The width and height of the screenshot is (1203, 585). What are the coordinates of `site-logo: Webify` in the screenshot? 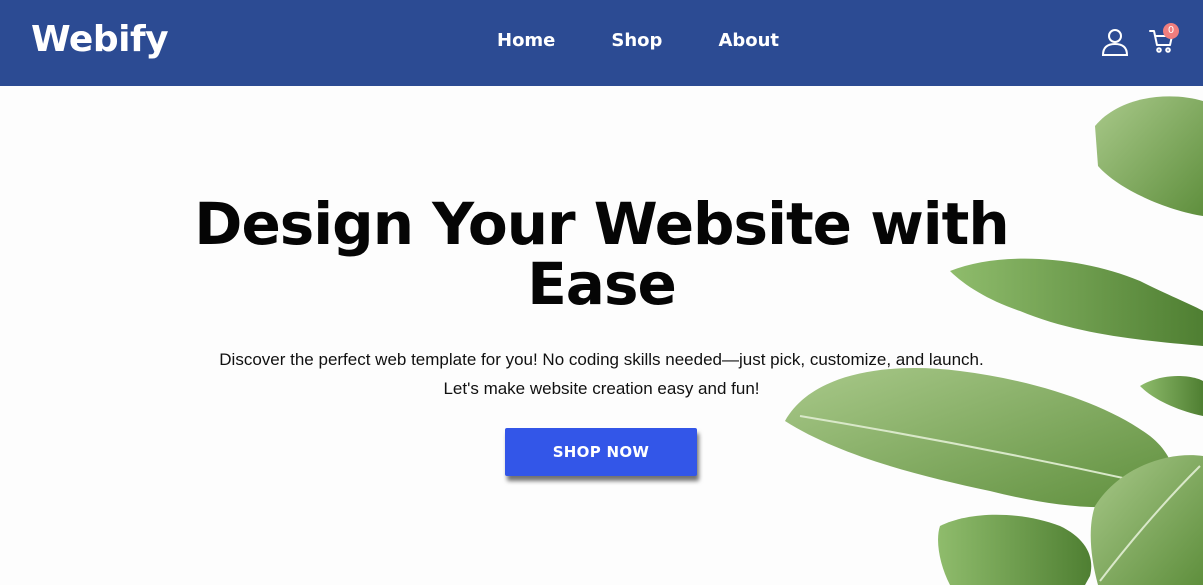 It's located at (100, 39).